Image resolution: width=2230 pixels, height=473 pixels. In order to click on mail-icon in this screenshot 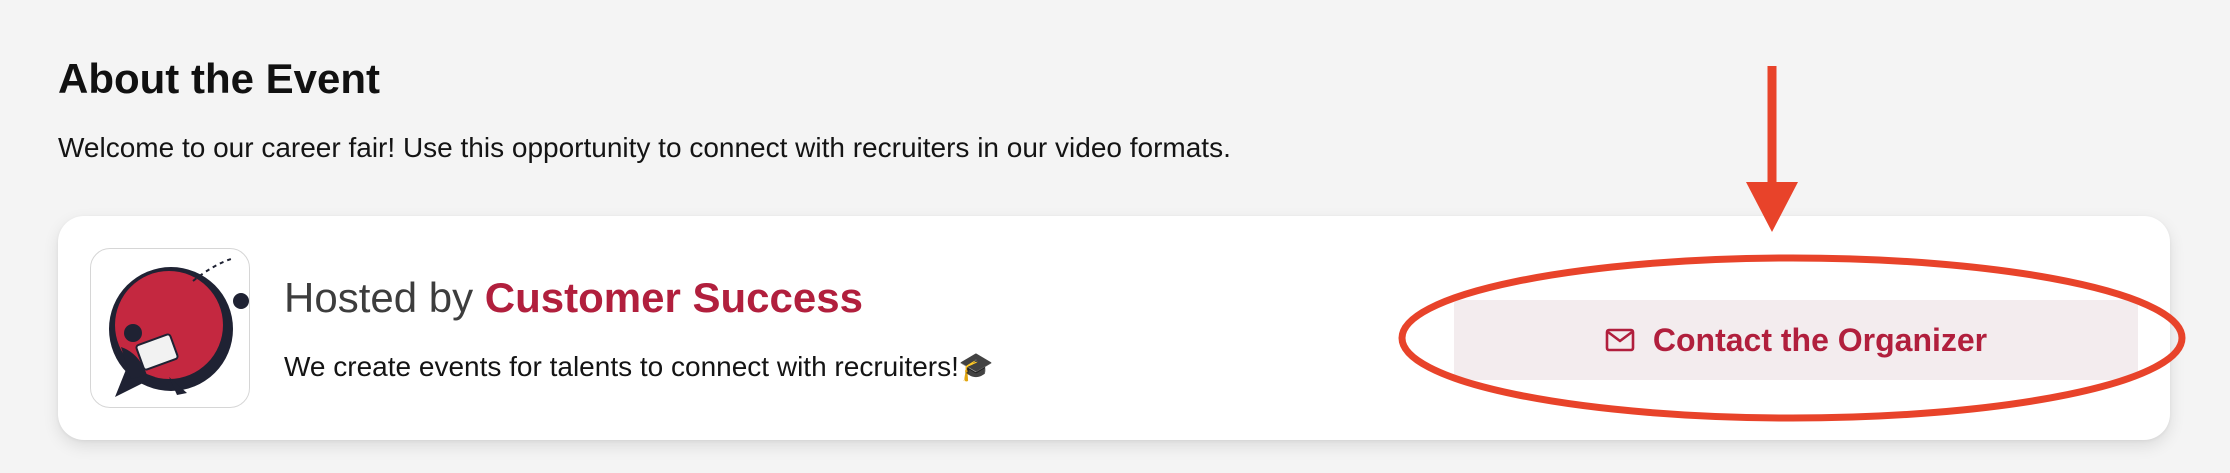, I will do `click(1620, 340)`.